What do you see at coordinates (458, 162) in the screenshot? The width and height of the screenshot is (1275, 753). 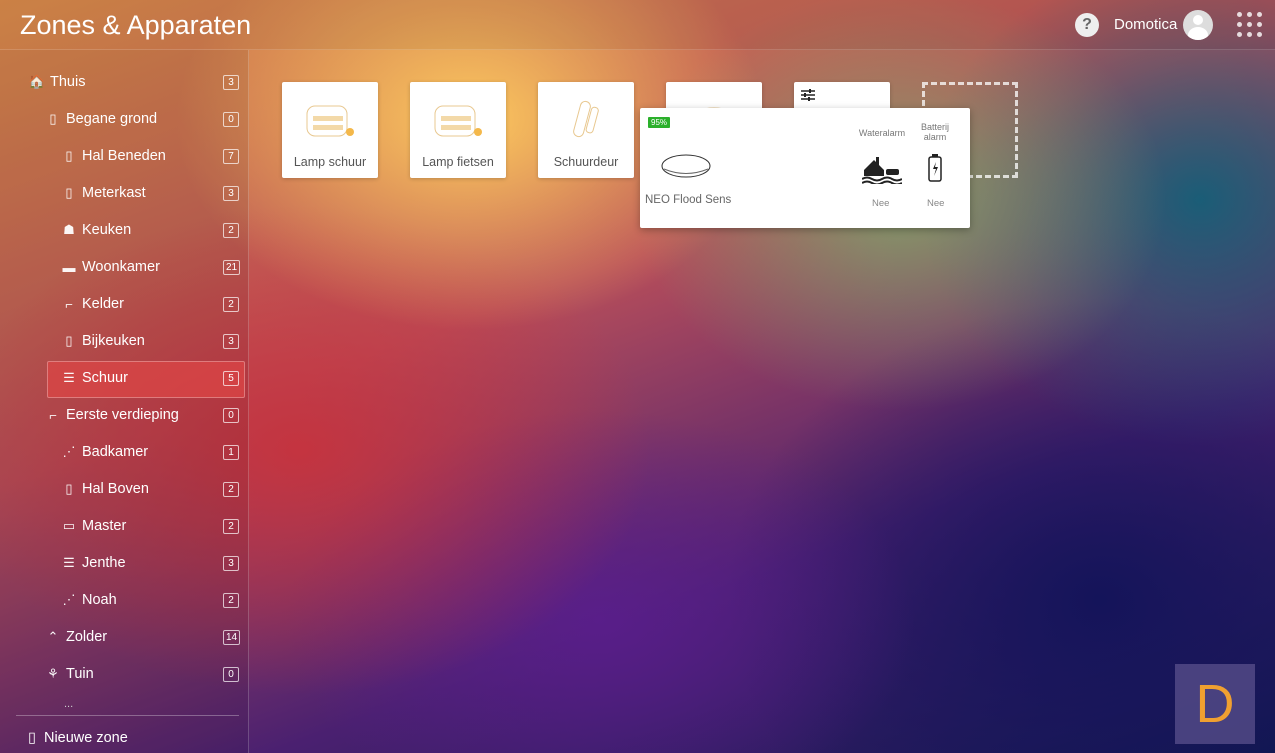 I see `device-label: Lamp fietsen` at bounding box center [458, 162].